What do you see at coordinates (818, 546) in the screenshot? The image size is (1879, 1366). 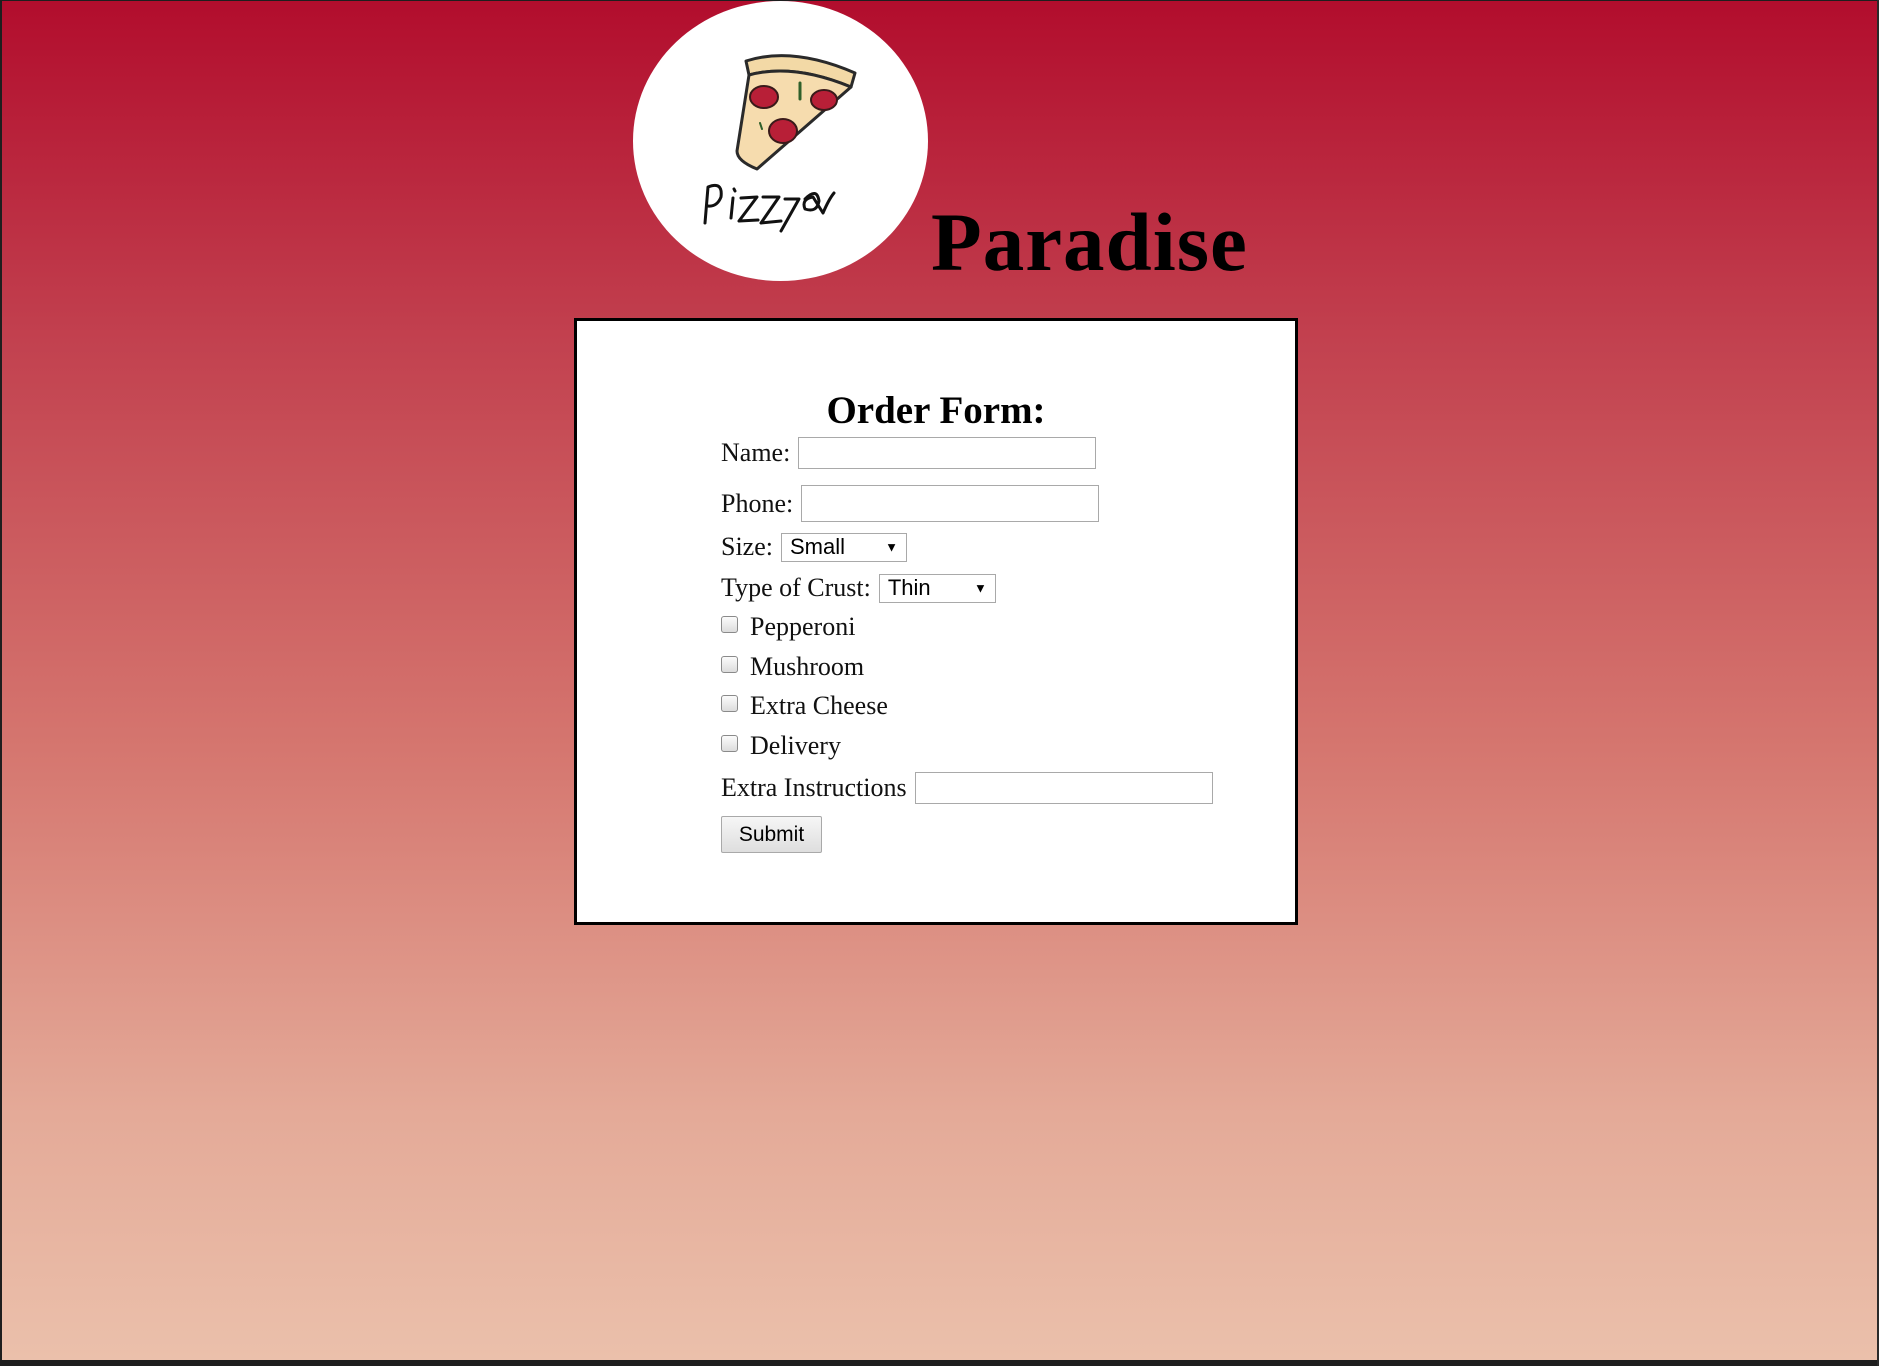 I see `size-selected-value: Small` at bounding box center [818, 546].